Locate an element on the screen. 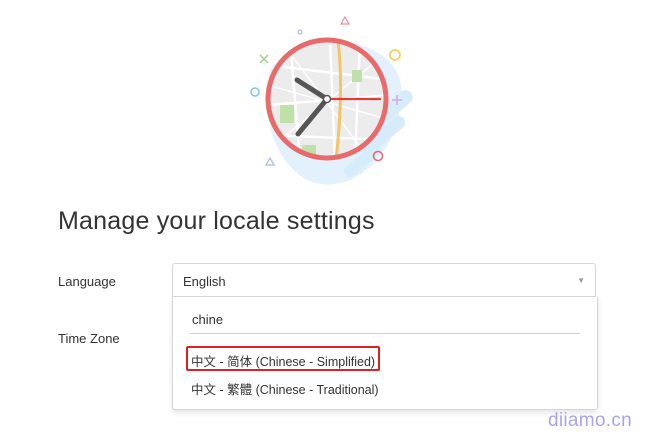  page-title: Manage your locale settings is located at coordinates (216, 221).